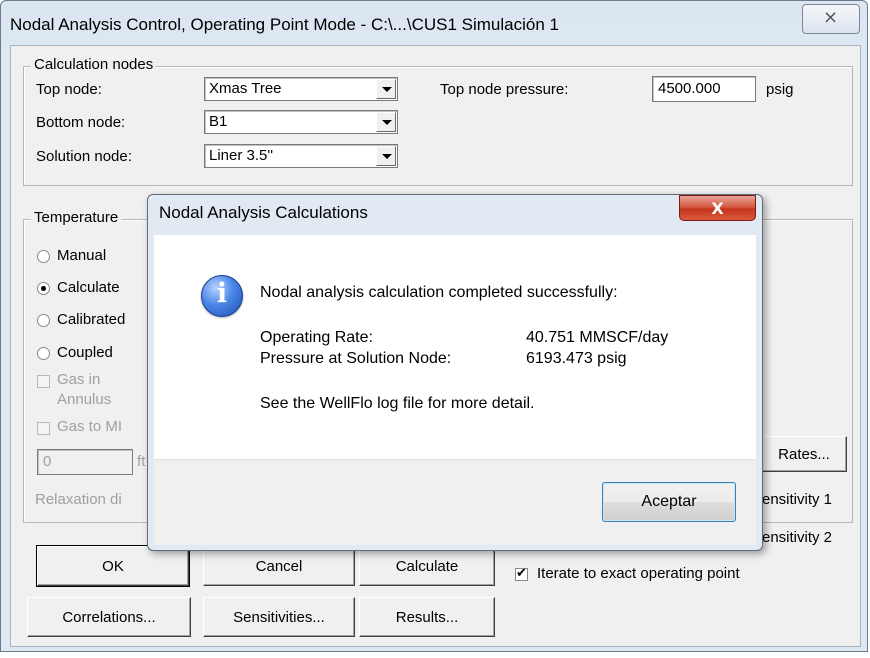 The width and height of the screenshot is (870, 658). Describe the element at coordinates (279, 566) in the screenshot. I see `cancel-button: Cancel` at that location.